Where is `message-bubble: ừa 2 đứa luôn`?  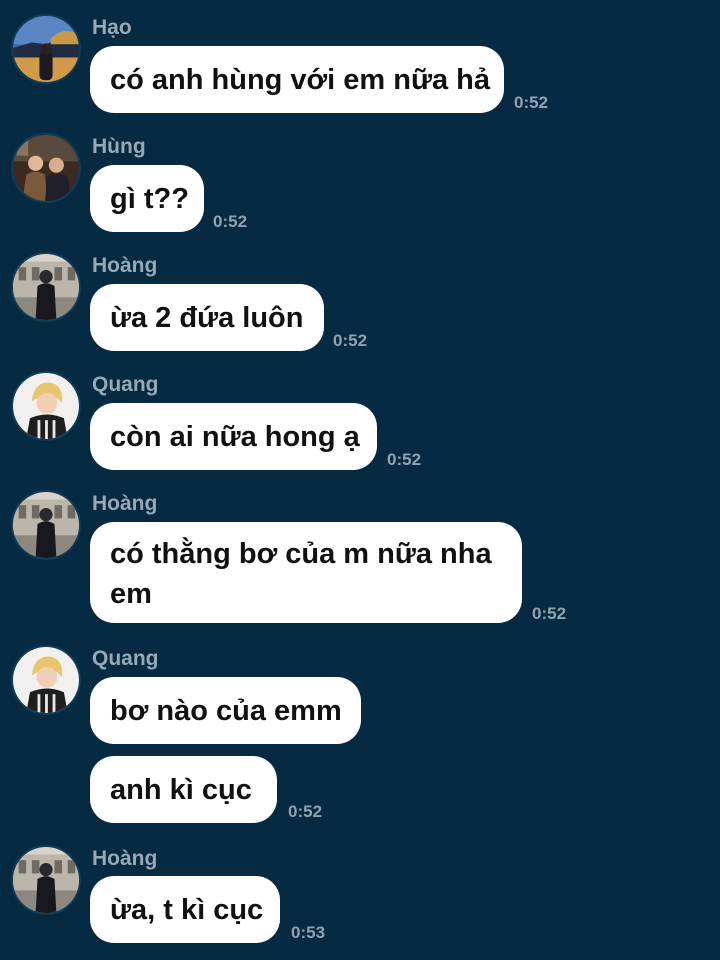 message-bubble: ừa 2 đứa luôn is located at coordinates (207, 317).